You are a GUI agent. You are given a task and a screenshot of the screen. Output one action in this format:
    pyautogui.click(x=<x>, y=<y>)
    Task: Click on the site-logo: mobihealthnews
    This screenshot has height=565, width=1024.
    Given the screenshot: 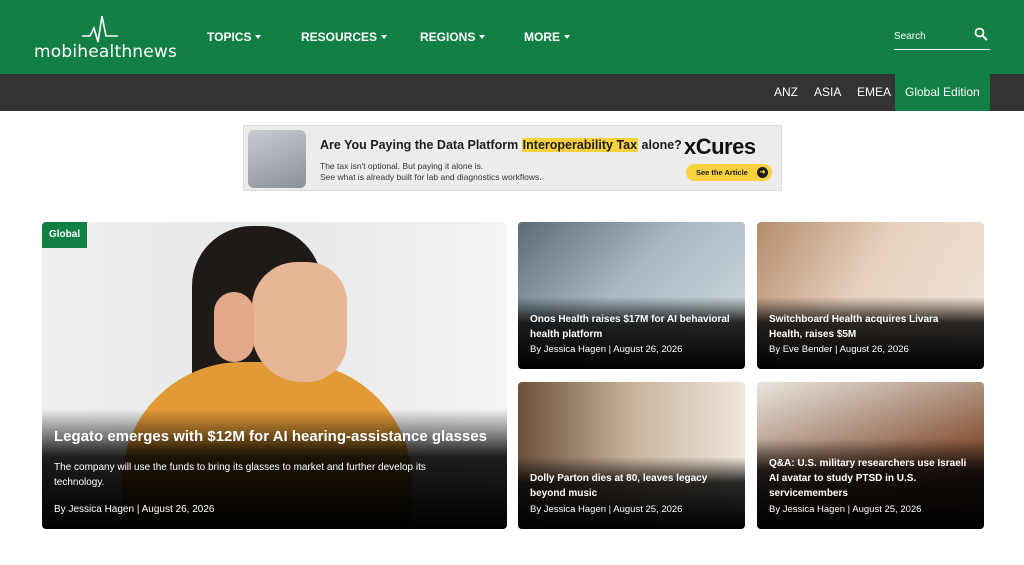 What is the action you would take?
    pyautogui.click(x=106, y=38)
    